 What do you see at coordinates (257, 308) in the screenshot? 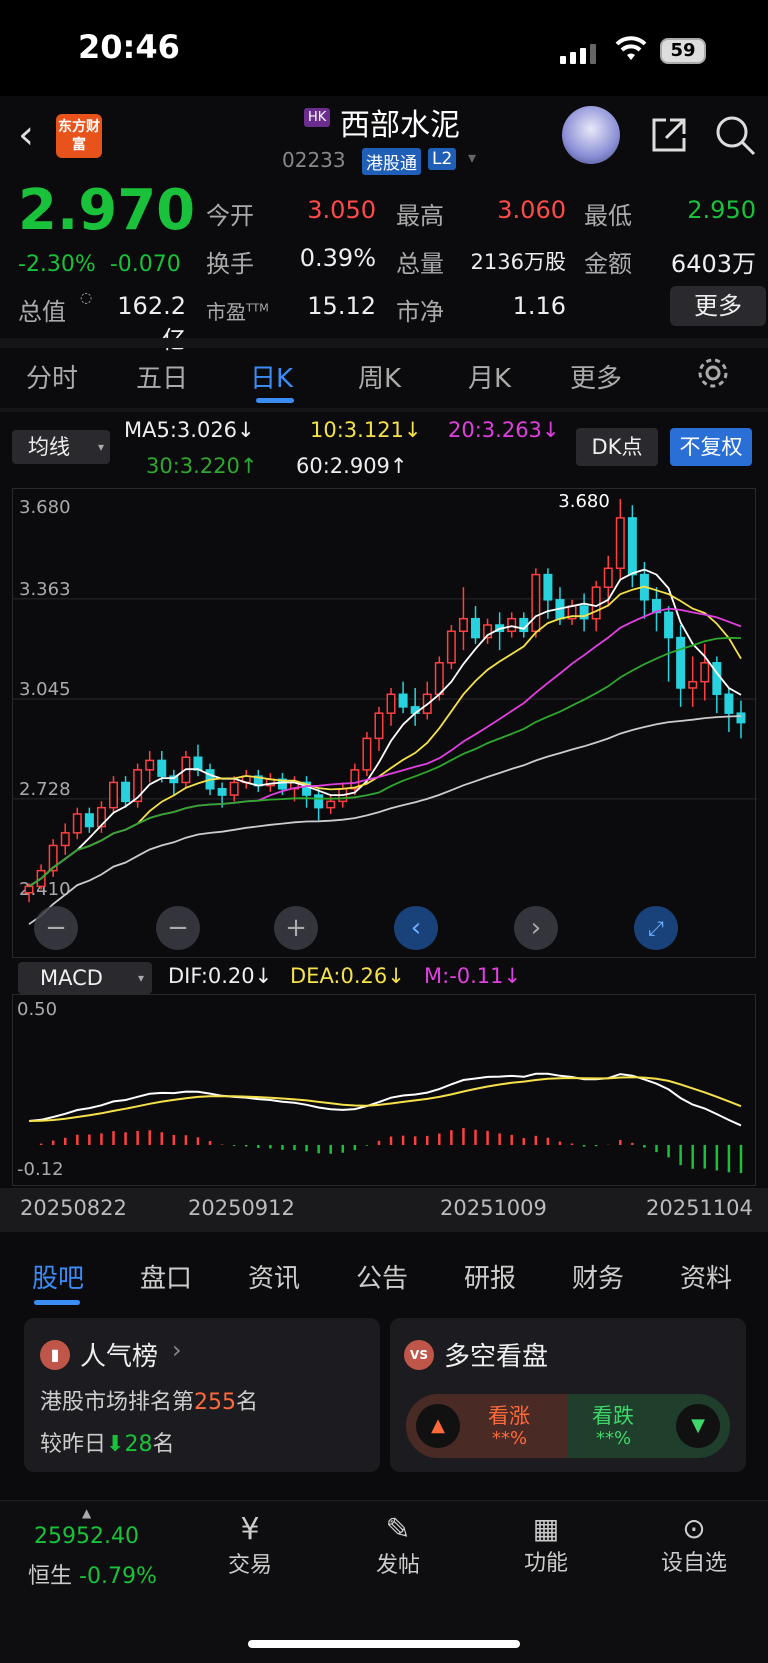
I see `pe-label-sup: TTM` at bounding box center [257, 308].